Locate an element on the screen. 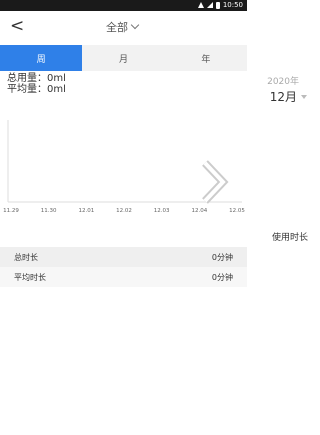 The width and height of the screenshot is (320, 435). back-button: < is located at coordinates (19, 26).